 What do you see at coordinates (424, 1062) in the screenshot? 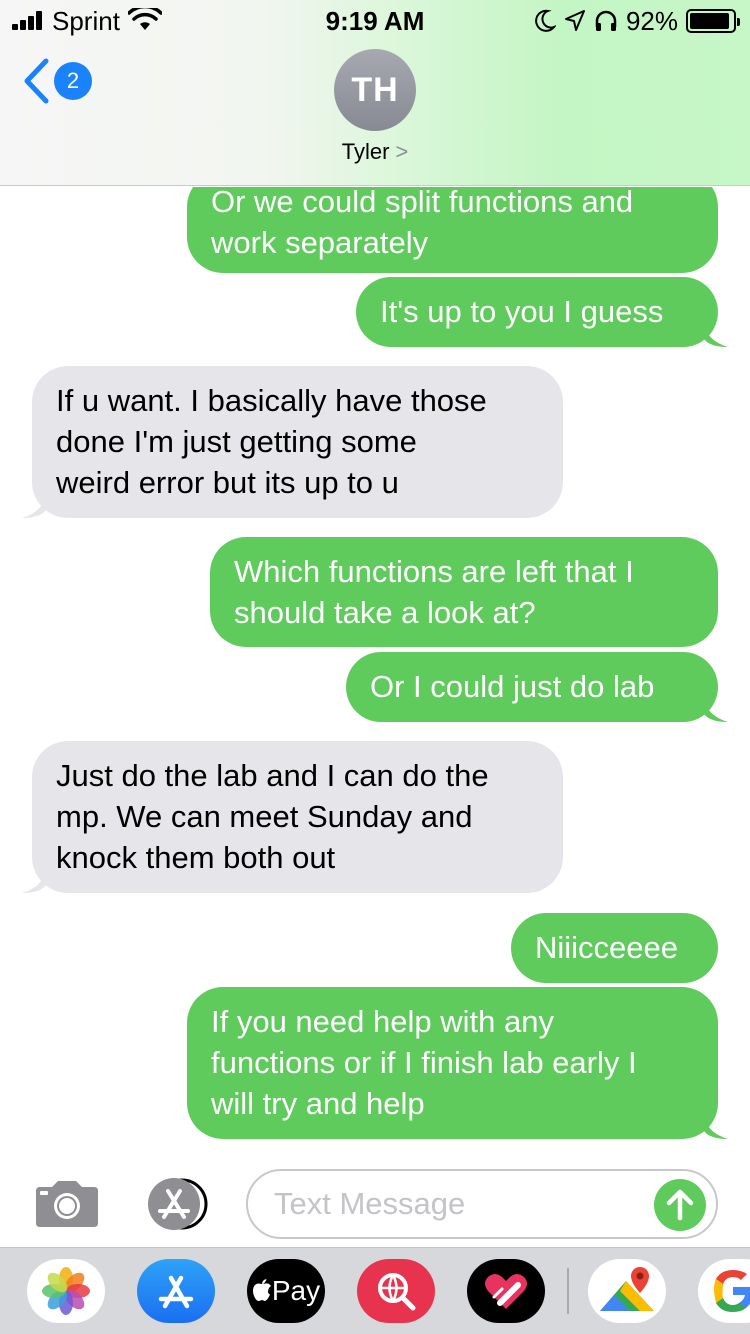
I see `message-line: functions or if I finish lab early I` at bounding box center [424, 1062].